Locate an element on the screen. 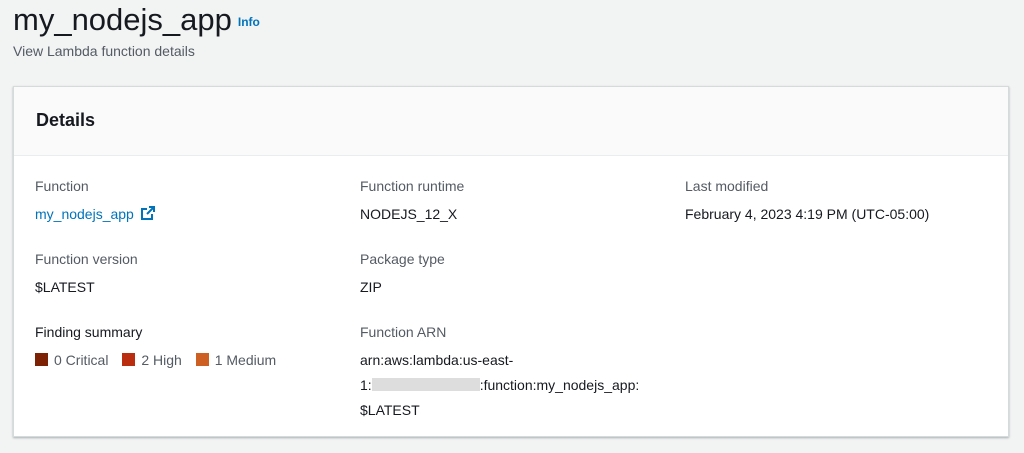 The image size is (1024, 453). arn-label: Function ARN is located at coordinates (403, 332).